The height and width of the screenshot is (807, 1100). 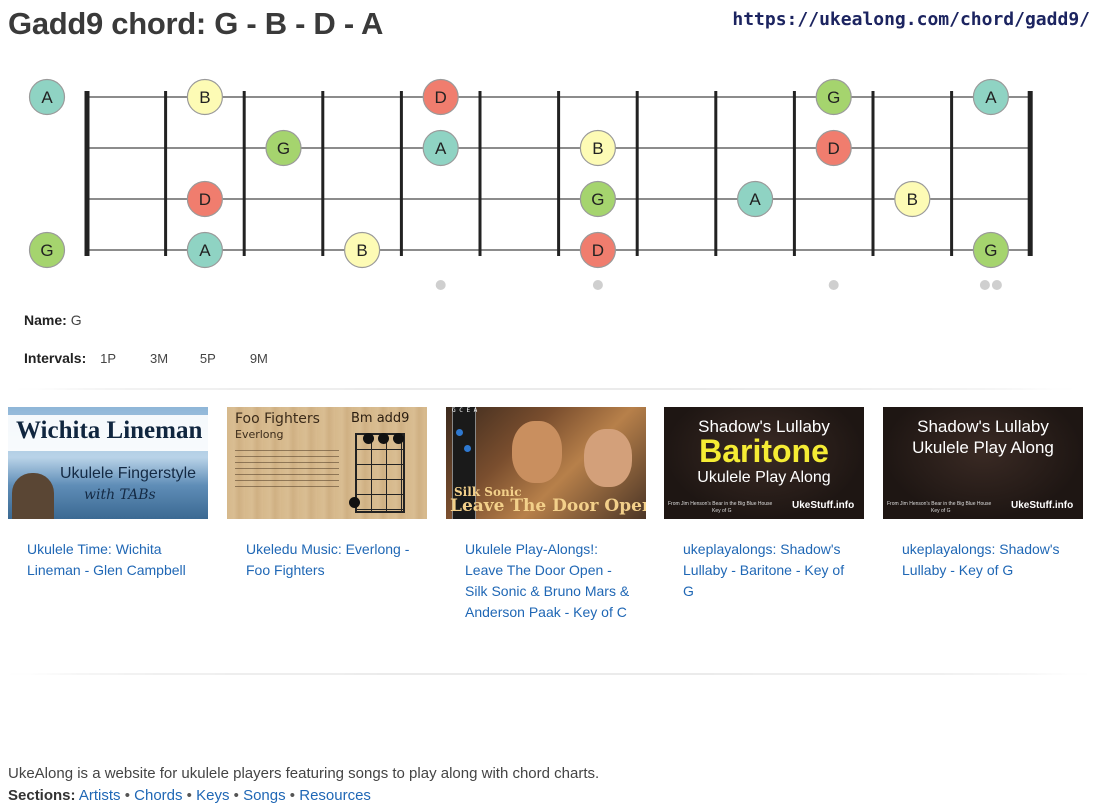 What do you see at coordinates (100, 795) in the screenshot?
I see `footer-link-artists: Artists` at bounding box center [100, 795].